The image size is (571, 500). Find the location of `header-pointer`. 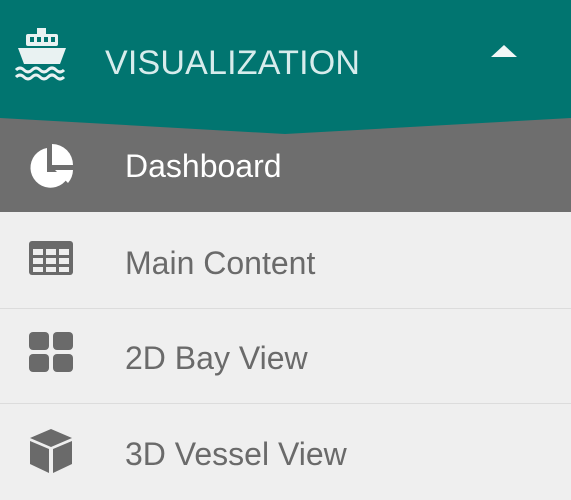

header-pointer is located at coordinates (285, 125).